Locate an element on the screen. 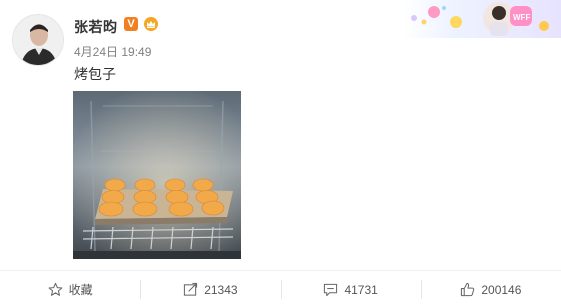 This screenshot has width=561, height=308. header-decoration: WFF is located at coordinates (482, 19).